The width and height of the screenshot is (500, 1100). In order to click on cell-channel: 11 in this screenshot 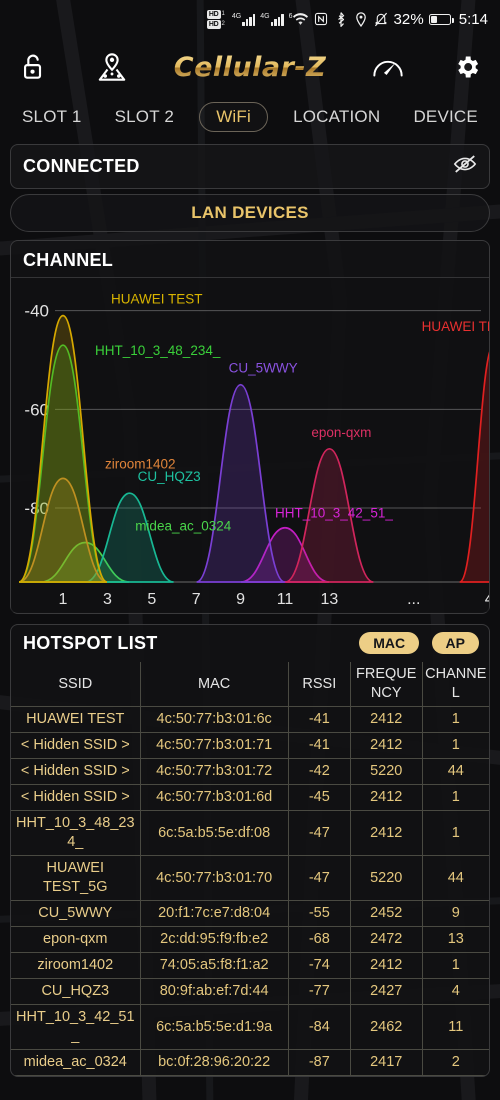, I will do `click(455, 1027)`.